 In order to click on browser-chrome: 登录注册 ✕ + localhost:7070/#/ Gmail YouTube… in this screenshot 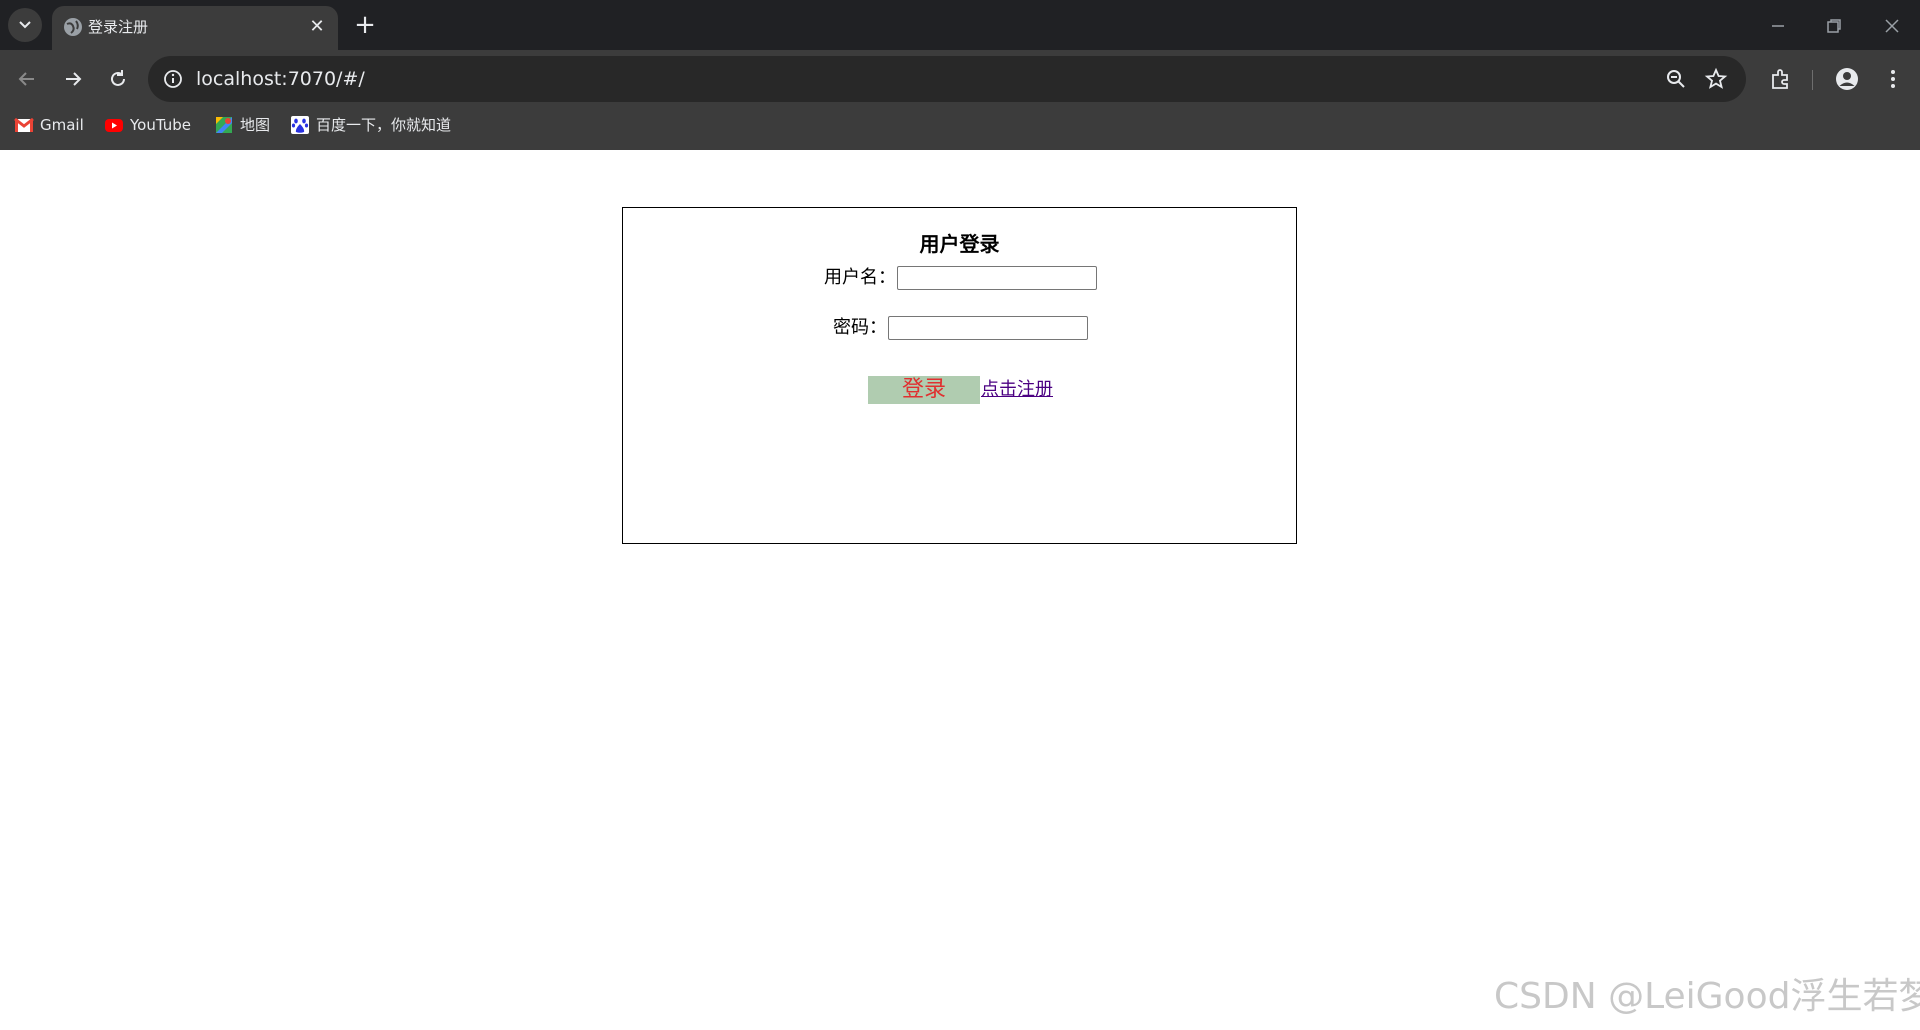, I will do `click(960, 75)`.